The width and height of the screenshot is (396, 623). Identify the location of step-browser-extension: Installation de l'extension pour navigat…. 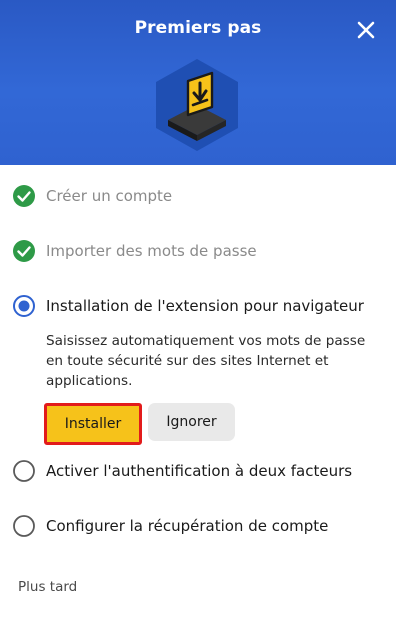
(188, 306).